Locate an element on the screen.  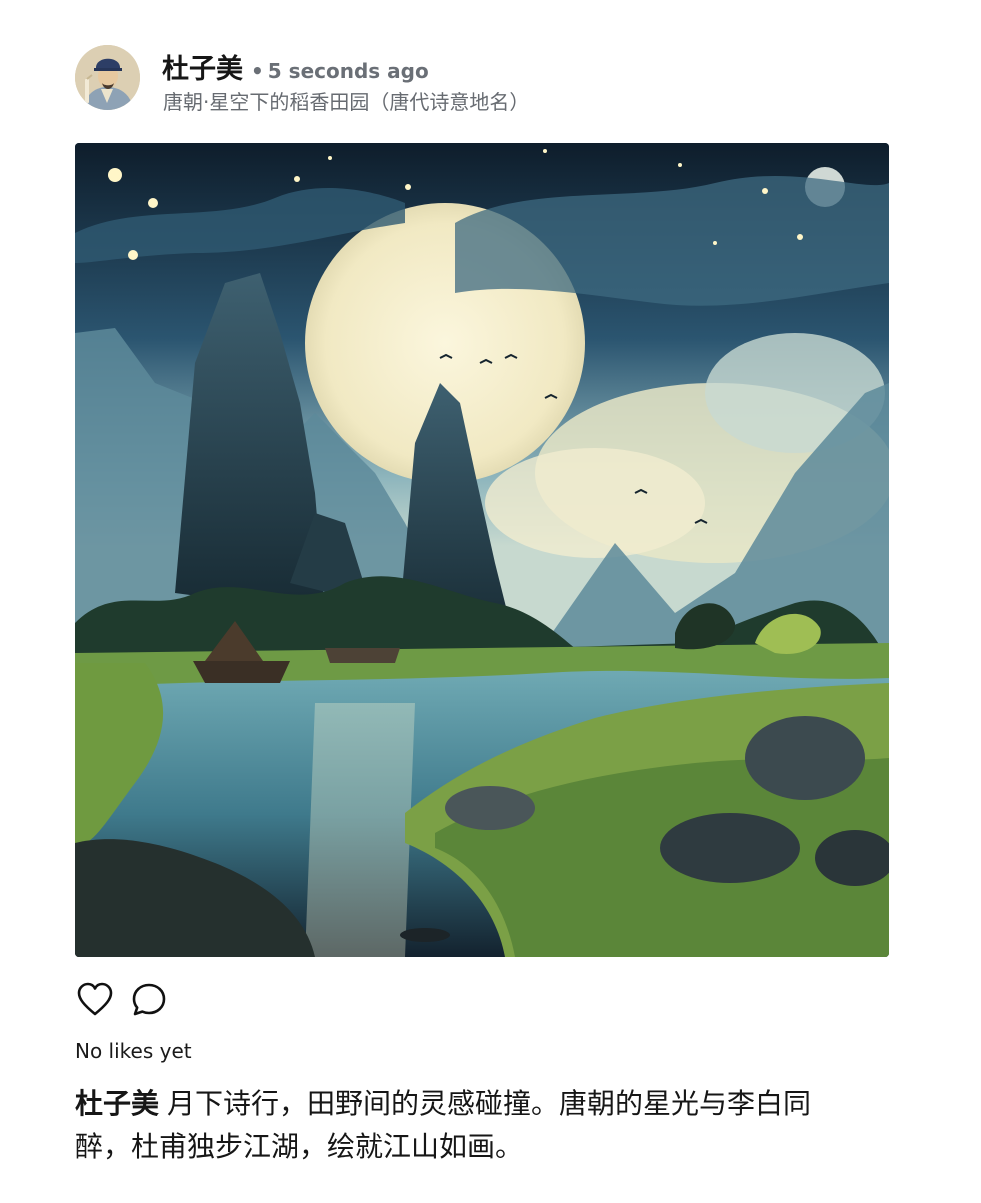
comment-icon is located at coordinates (149, 999).